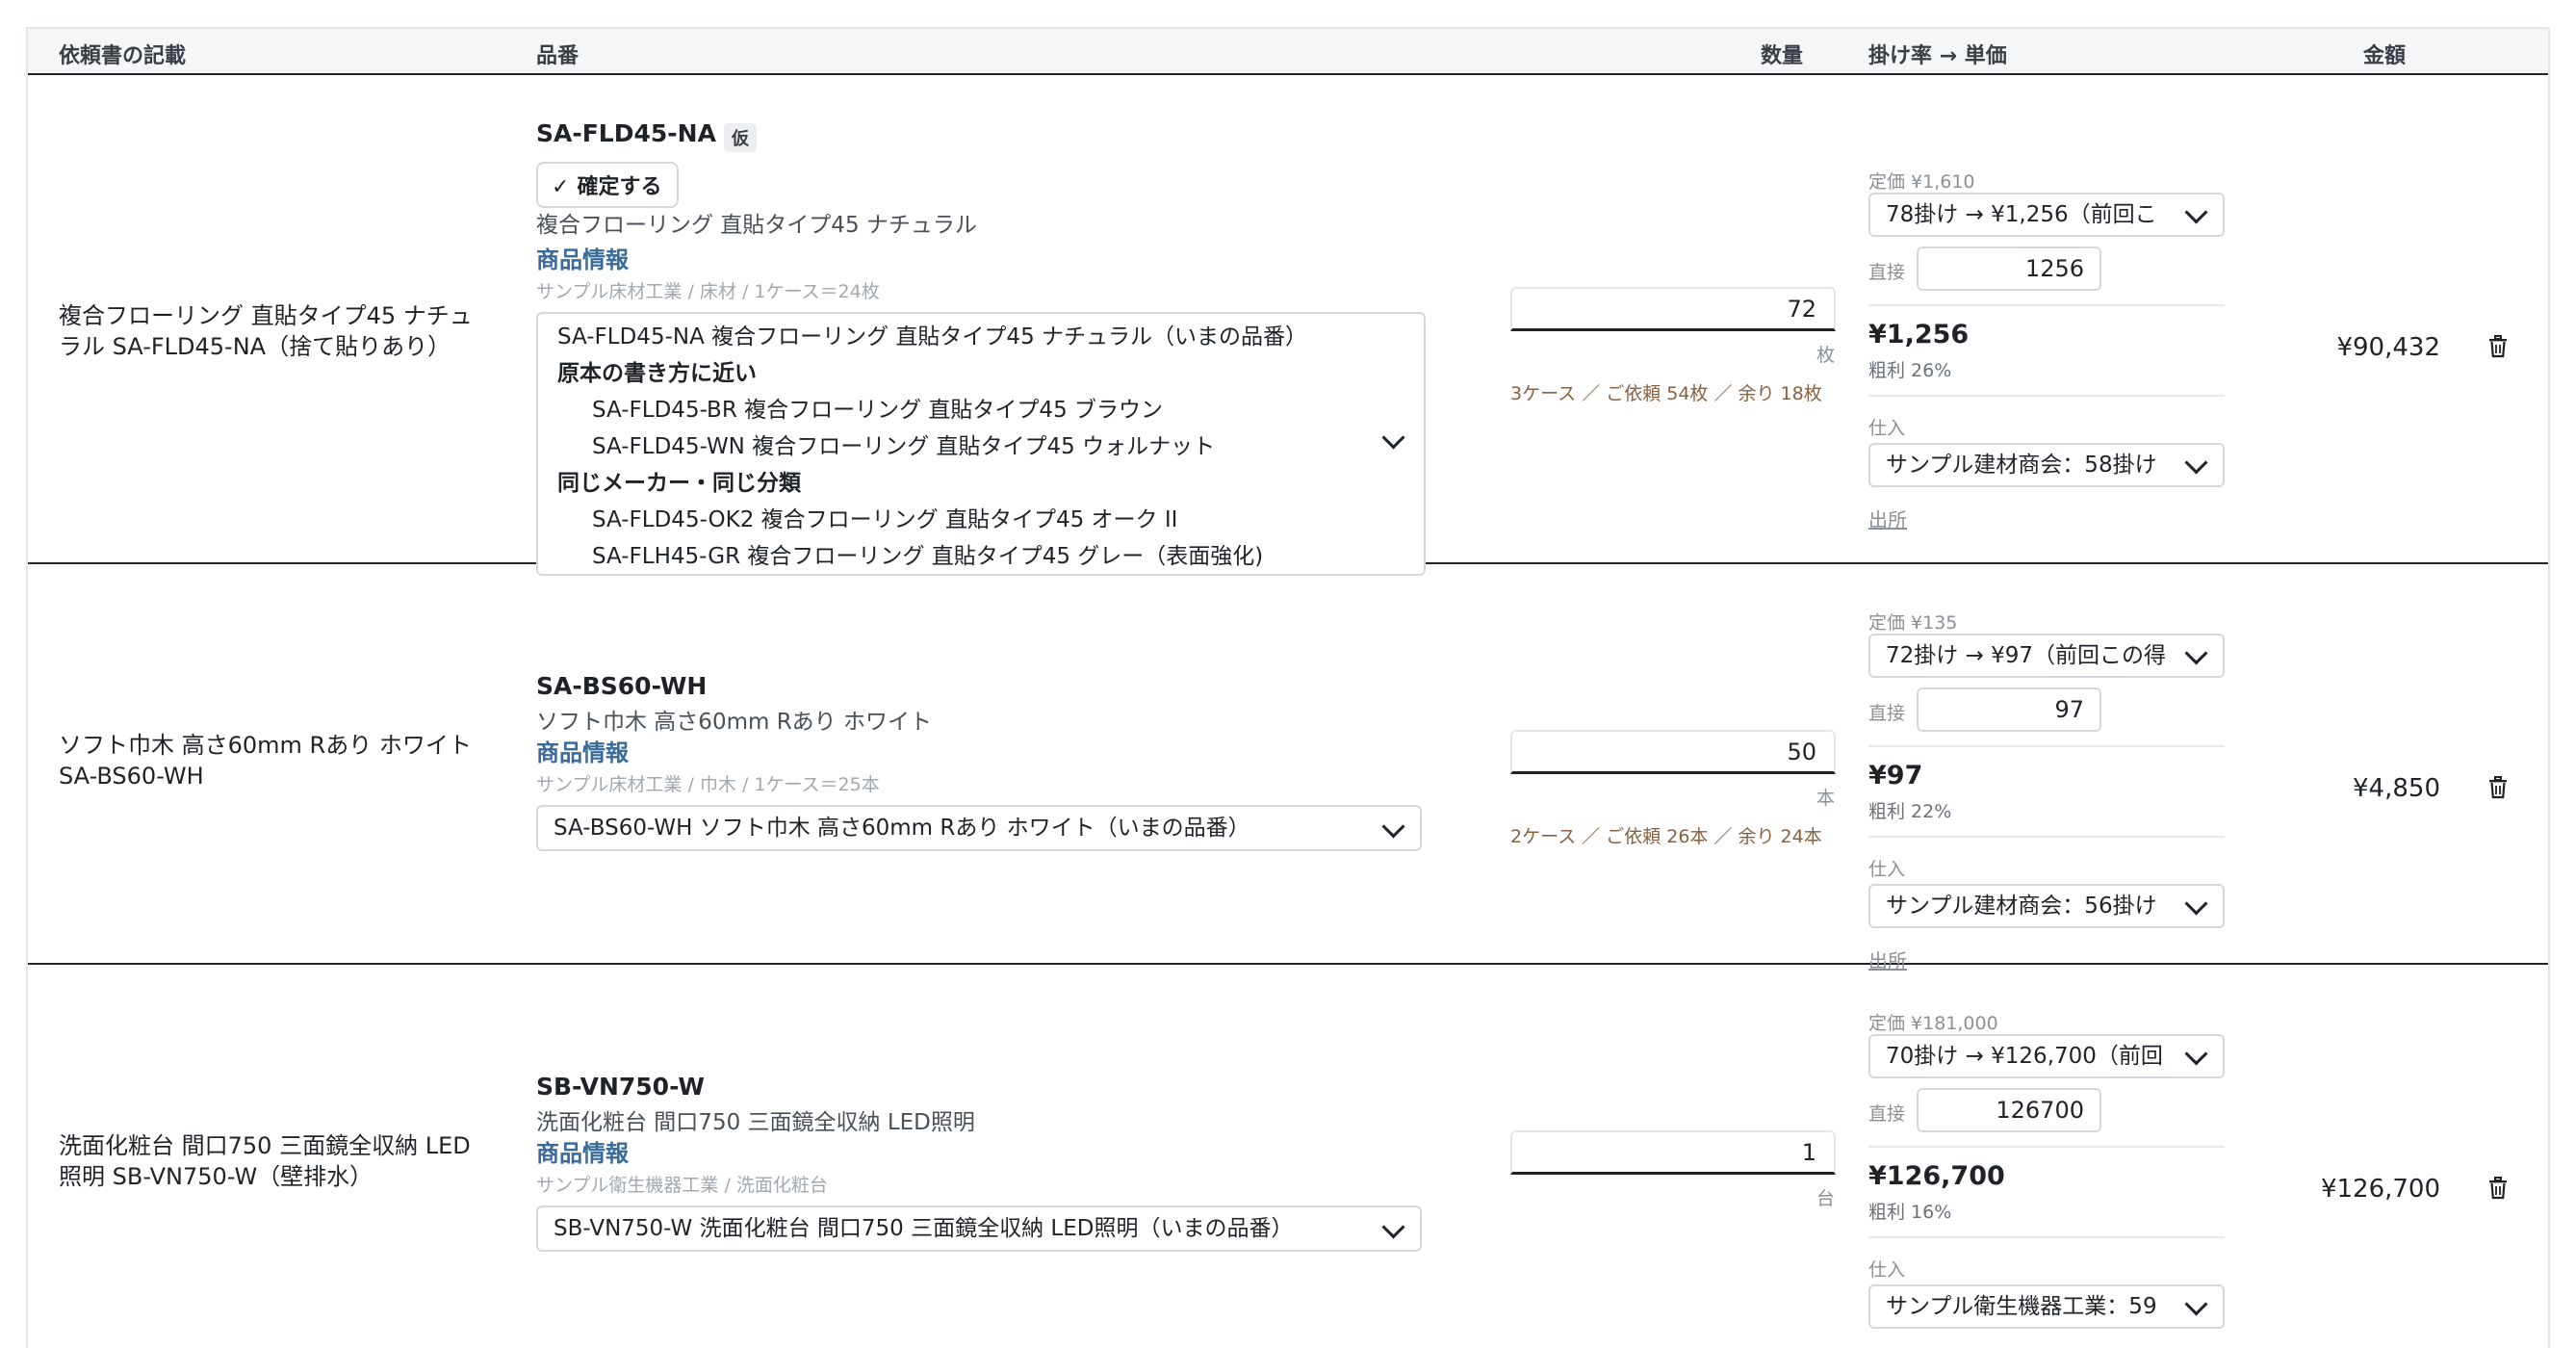  What do you see at coordinates (1910, 371) in the screenshot?
I see `gross-margin: 粗利 26%` at bounding box center [1910, 371].